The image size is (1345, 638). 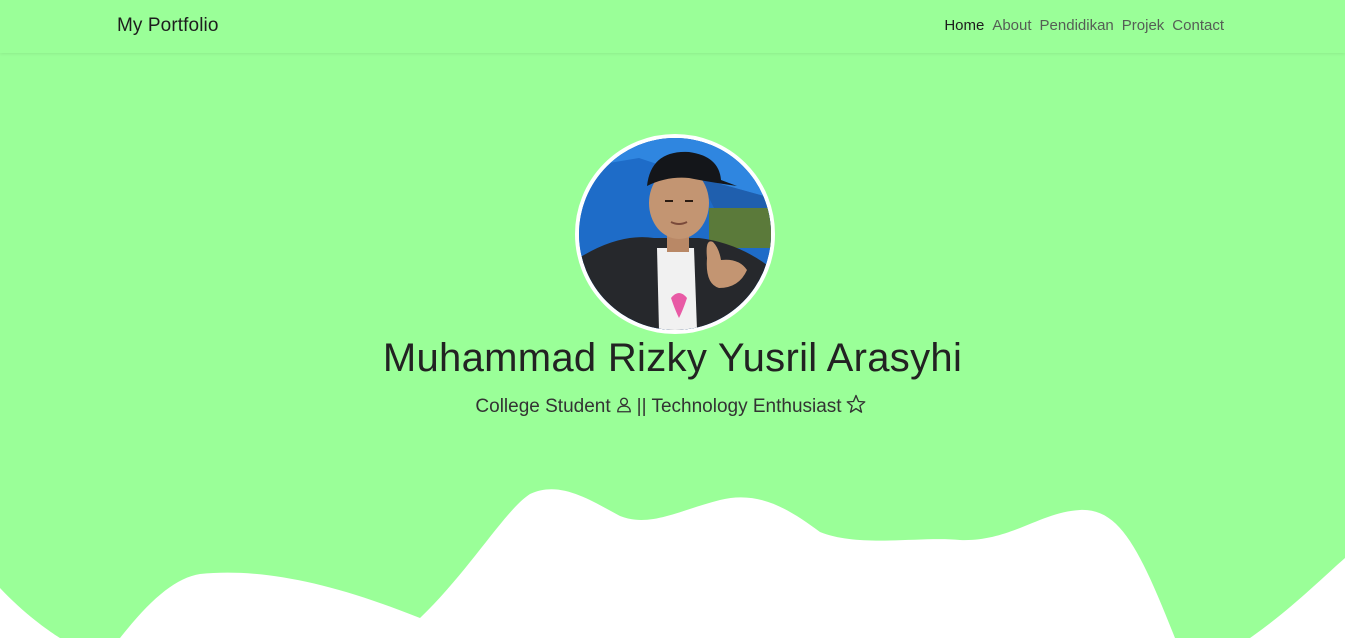 I want to click on brand-link: My Portfolio, so click(x=168, y=26).